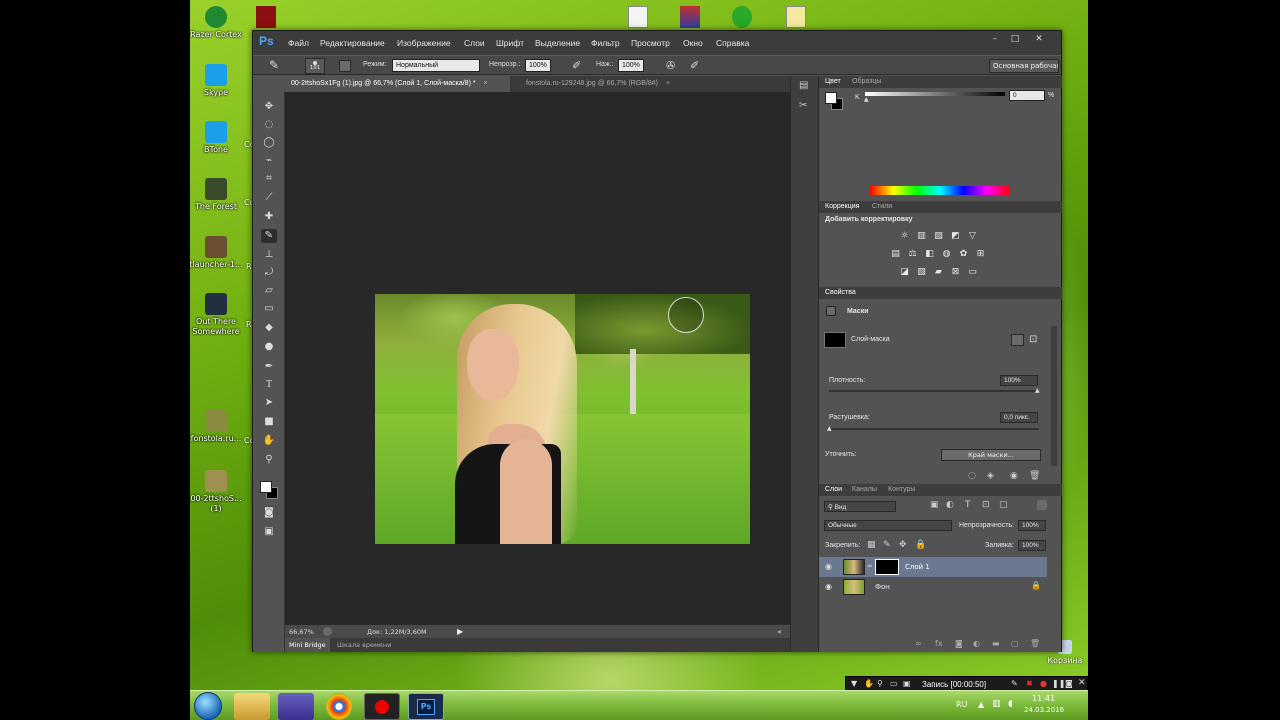 This screenshot has height=720, width=1280. What do you see at coordinates (486, 83) in the screenshot?
I see `close-icon: ×` at bounding box center [486, 83].